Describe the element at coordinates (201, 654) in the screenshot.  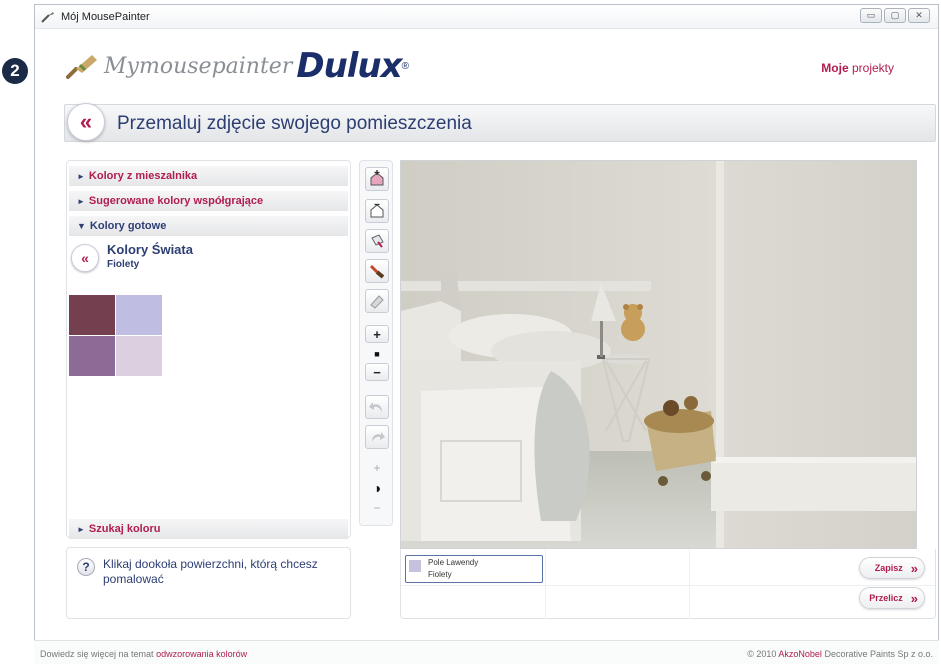
I see `color-reproduction-link: odwzorowania kolorów` at that location.